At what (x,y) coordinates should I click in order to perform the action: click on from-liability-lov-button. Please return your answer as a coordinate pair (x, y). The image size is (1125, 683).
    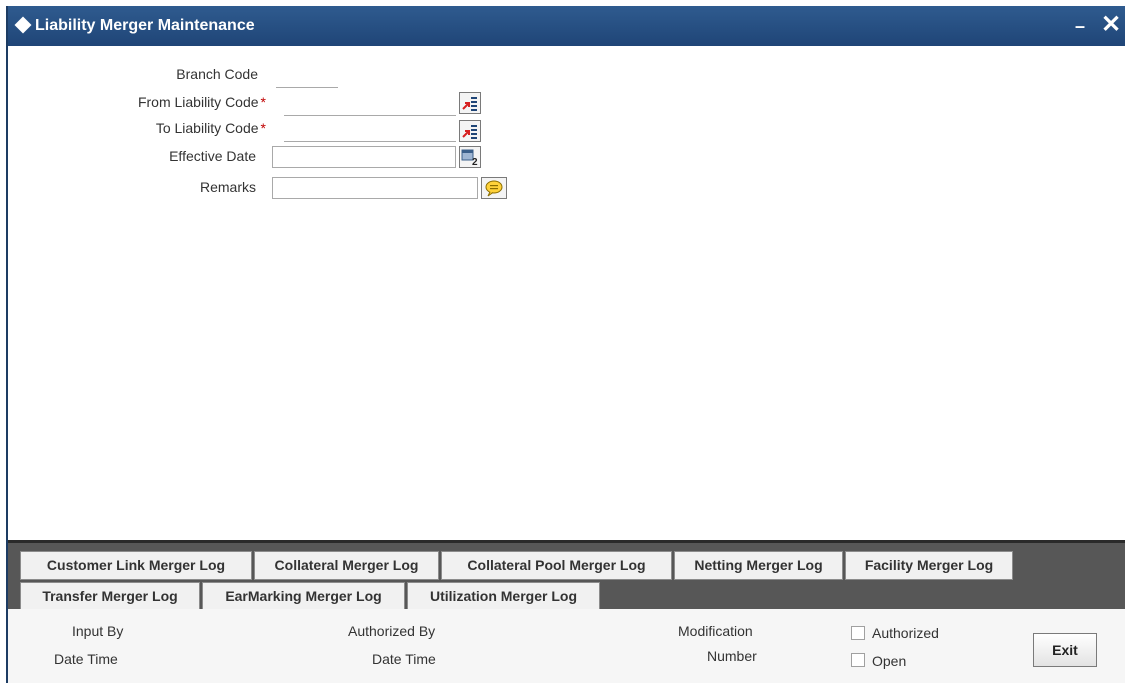
    Looking at the image, I should click on (470, 103).